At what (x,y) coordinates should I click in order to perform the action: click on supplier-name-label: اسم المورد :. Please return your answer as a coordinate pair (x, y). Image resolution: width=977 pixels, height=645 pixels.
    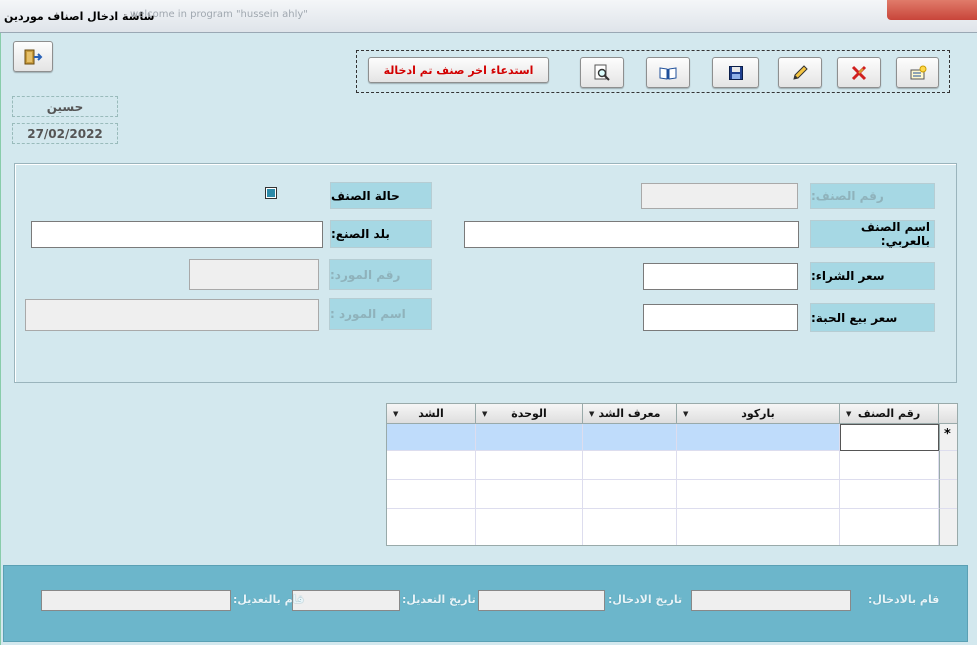
    Looking at the image, I should click on (380, 314).